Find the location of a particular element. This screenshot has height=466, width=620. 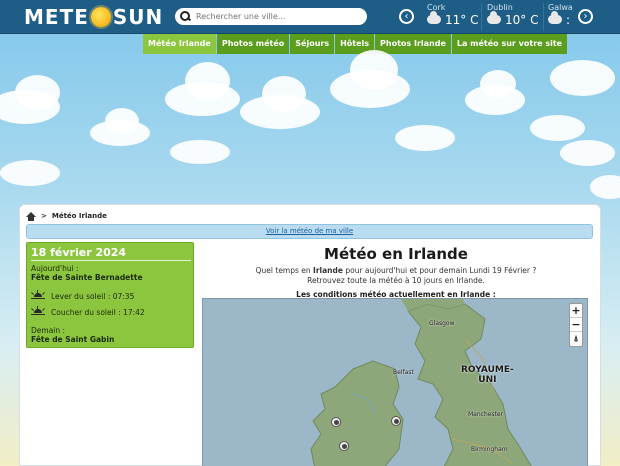

breadcrumb: > Météo Irlande is located at coordinates (66, 216).